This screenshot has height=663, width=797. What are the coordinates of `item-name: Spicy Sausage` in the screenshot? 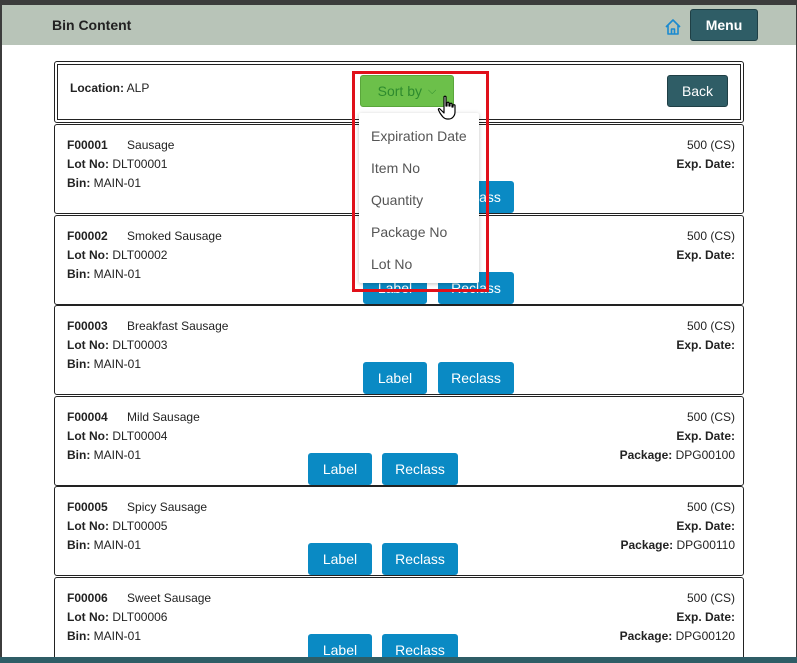 It's located at (167, 507).